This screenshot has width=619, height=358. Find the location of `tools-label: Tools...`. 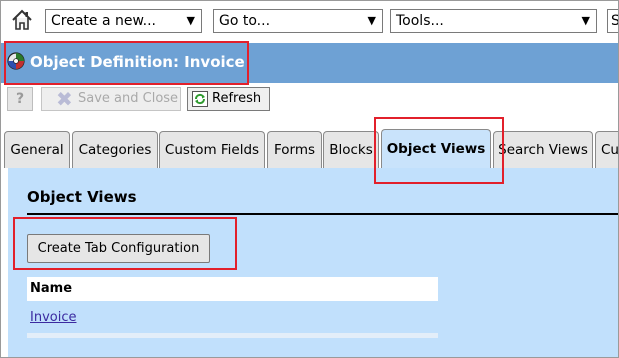

tools-label: Tools... is located at coordinates (420, 21).